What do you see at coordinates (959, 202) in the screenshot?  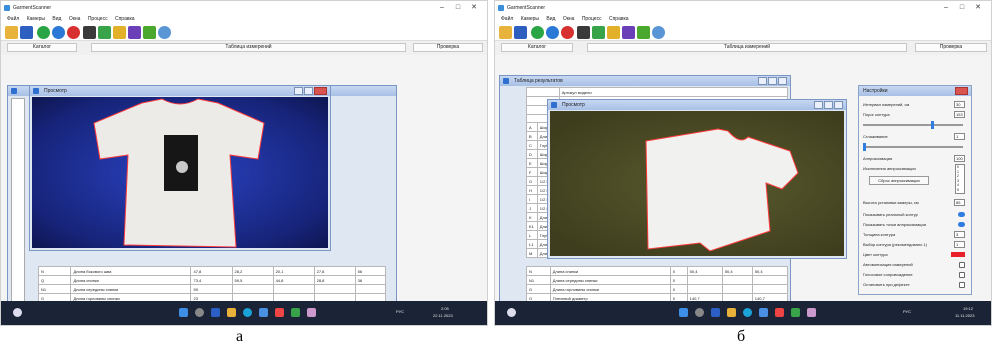 I see `camera-height-input: 85` at bounding box center [959, 202].